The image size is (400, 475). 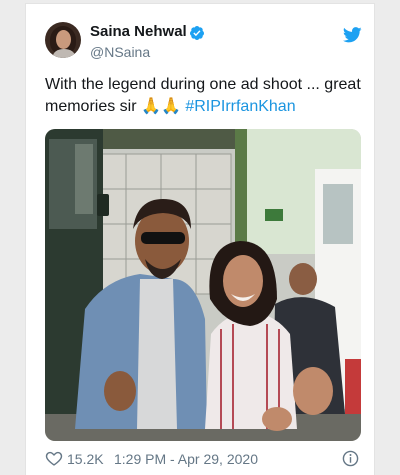 What do you see at coordinates (138, 31) in the screenshot?
I see `author-name: Saina Nehwal` at bounding box center [138, 31].